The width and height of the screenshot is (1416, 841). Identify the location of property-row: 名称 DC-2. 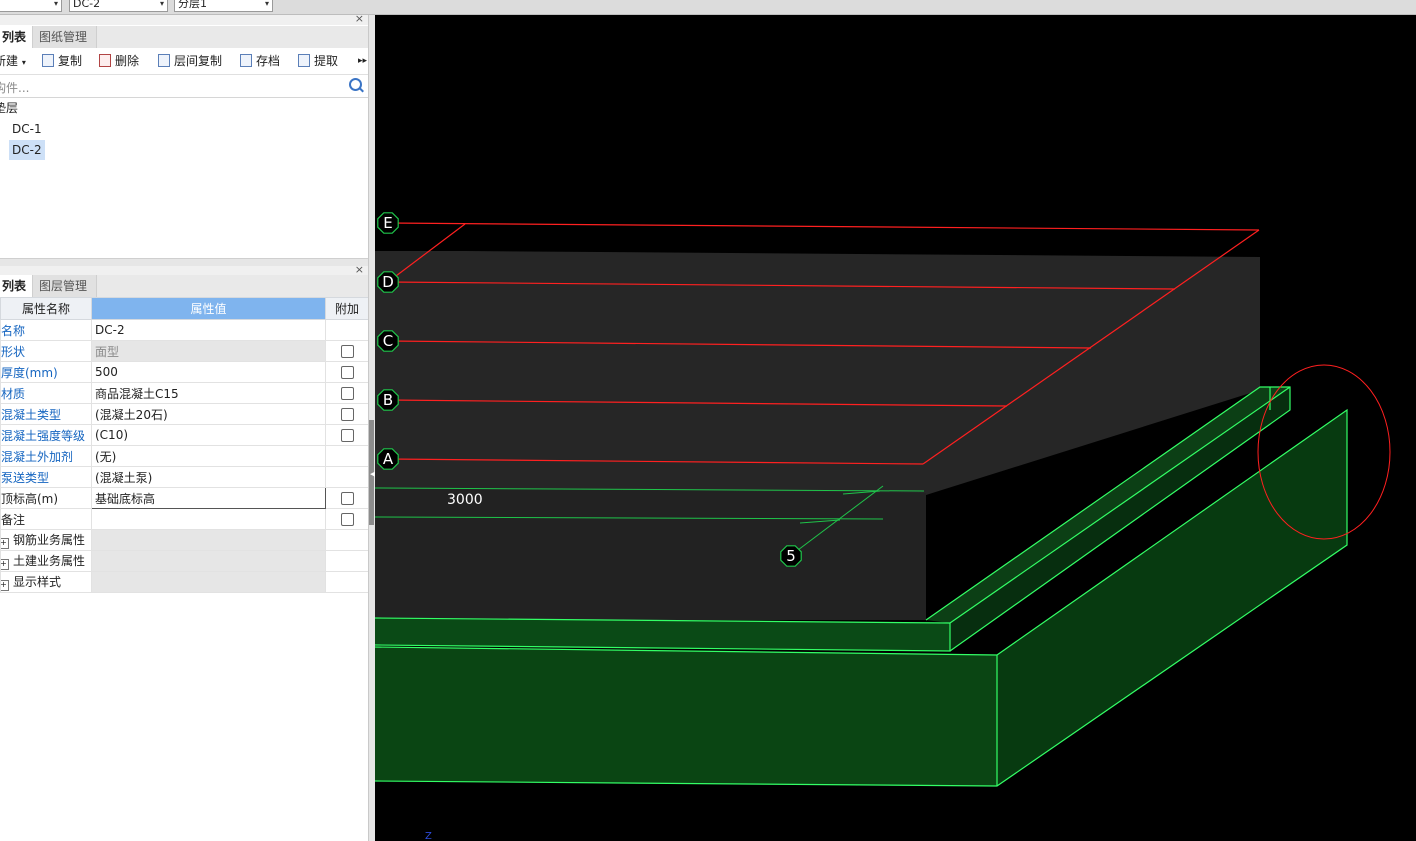
(184, 330).